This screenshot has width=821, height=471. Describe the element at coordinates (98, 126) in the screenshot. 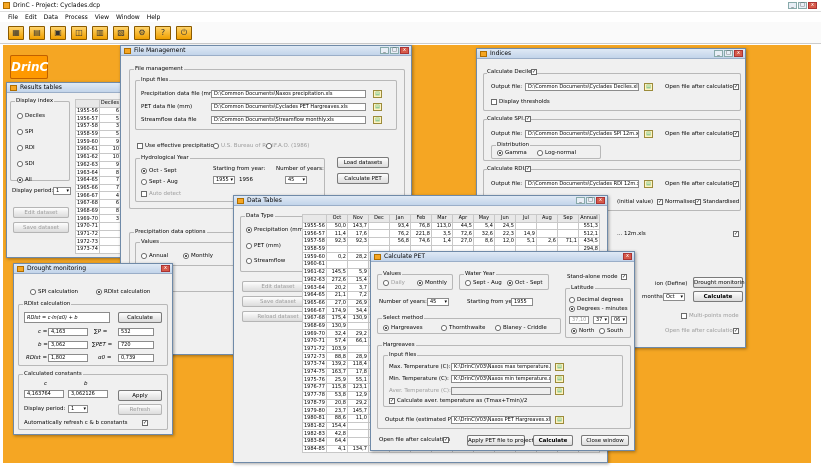

I see `table-row: 1957-58 3` at that location.